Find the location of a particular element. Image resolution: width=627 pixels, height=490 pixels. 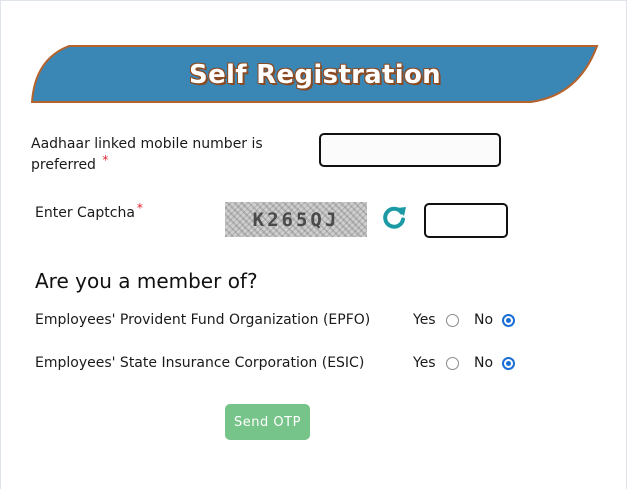

captcha-label: Enter Captcha * is located at coordinates (89, 212).